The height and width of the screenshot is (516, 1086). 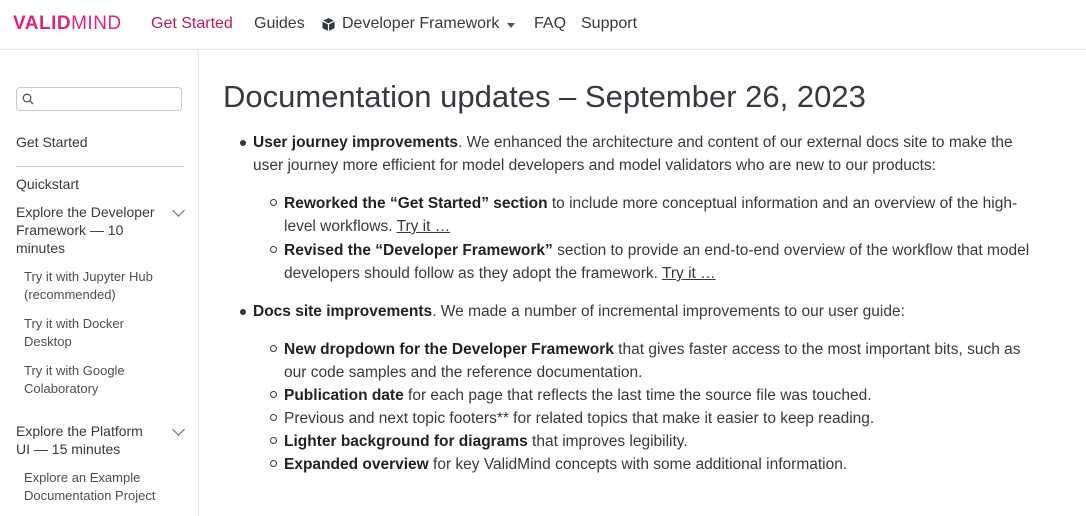 What do you see at coordinates (90, 487) in the screenshot?
I see `sidebar-item-example-documentation-project: Explore an Example Documentation Project` at bounding box center [90, 487].